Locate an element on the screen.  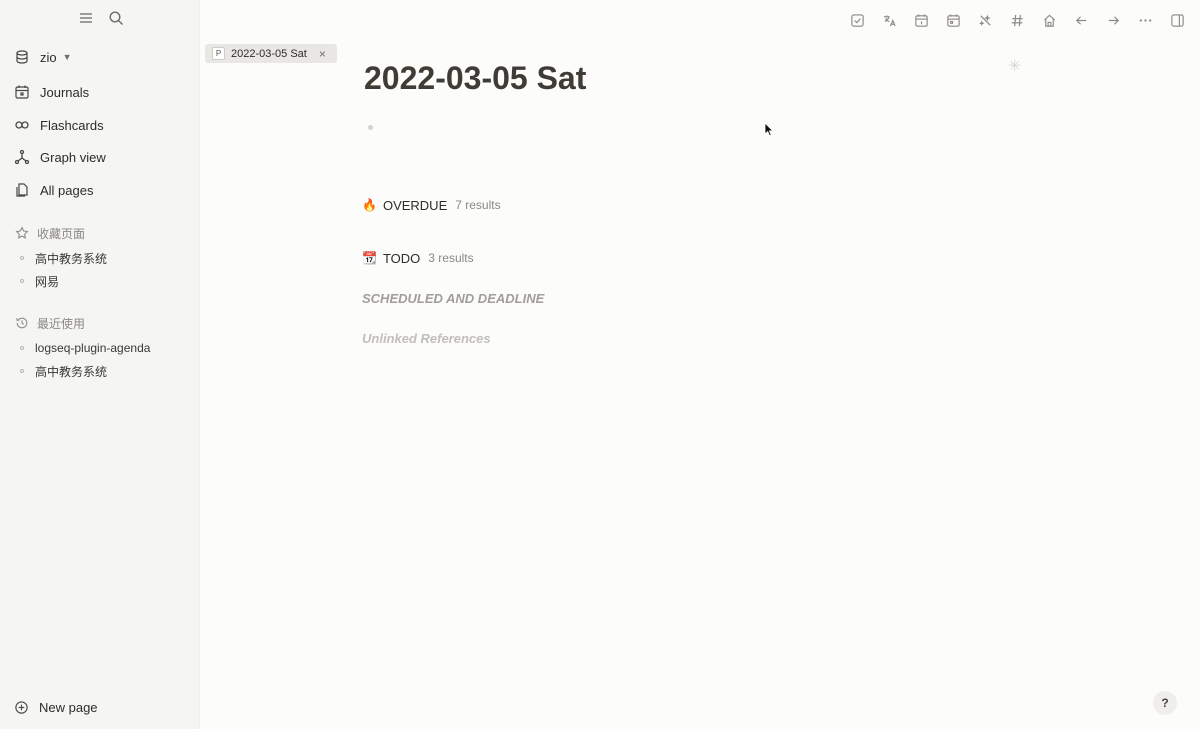
tab-label: 2022-03-05 Sat is located at coordinates (269, 53).